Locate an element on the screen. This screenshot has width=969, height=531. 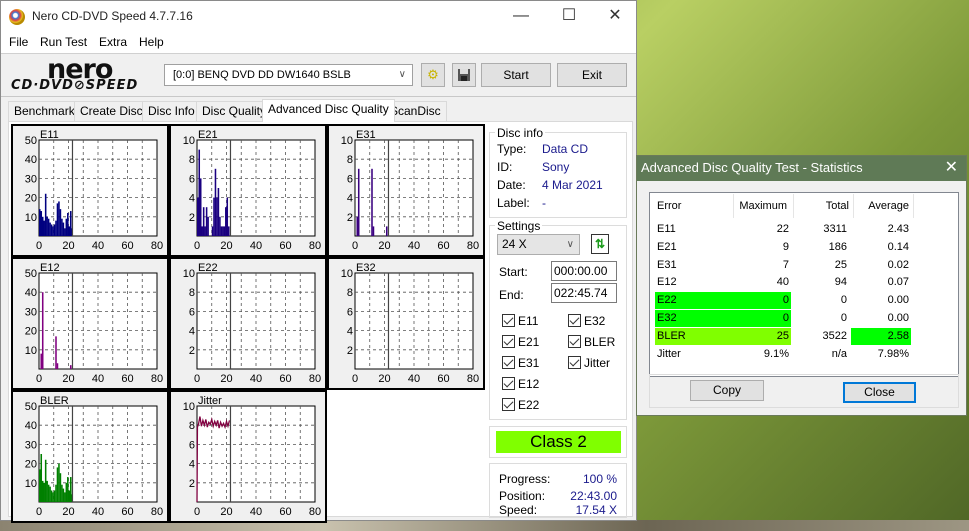
label-value: - is located at coordinates (544, 203).